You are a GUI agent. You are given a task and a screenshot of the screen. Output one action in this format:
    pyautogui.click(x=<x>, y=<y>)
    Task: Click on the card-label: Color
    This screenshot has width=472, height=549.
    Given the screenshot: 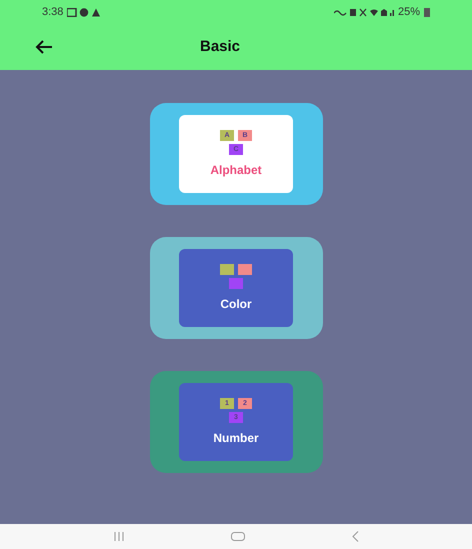 What is the action you would take?
    pyautogui.click(x=236, y=304)
    